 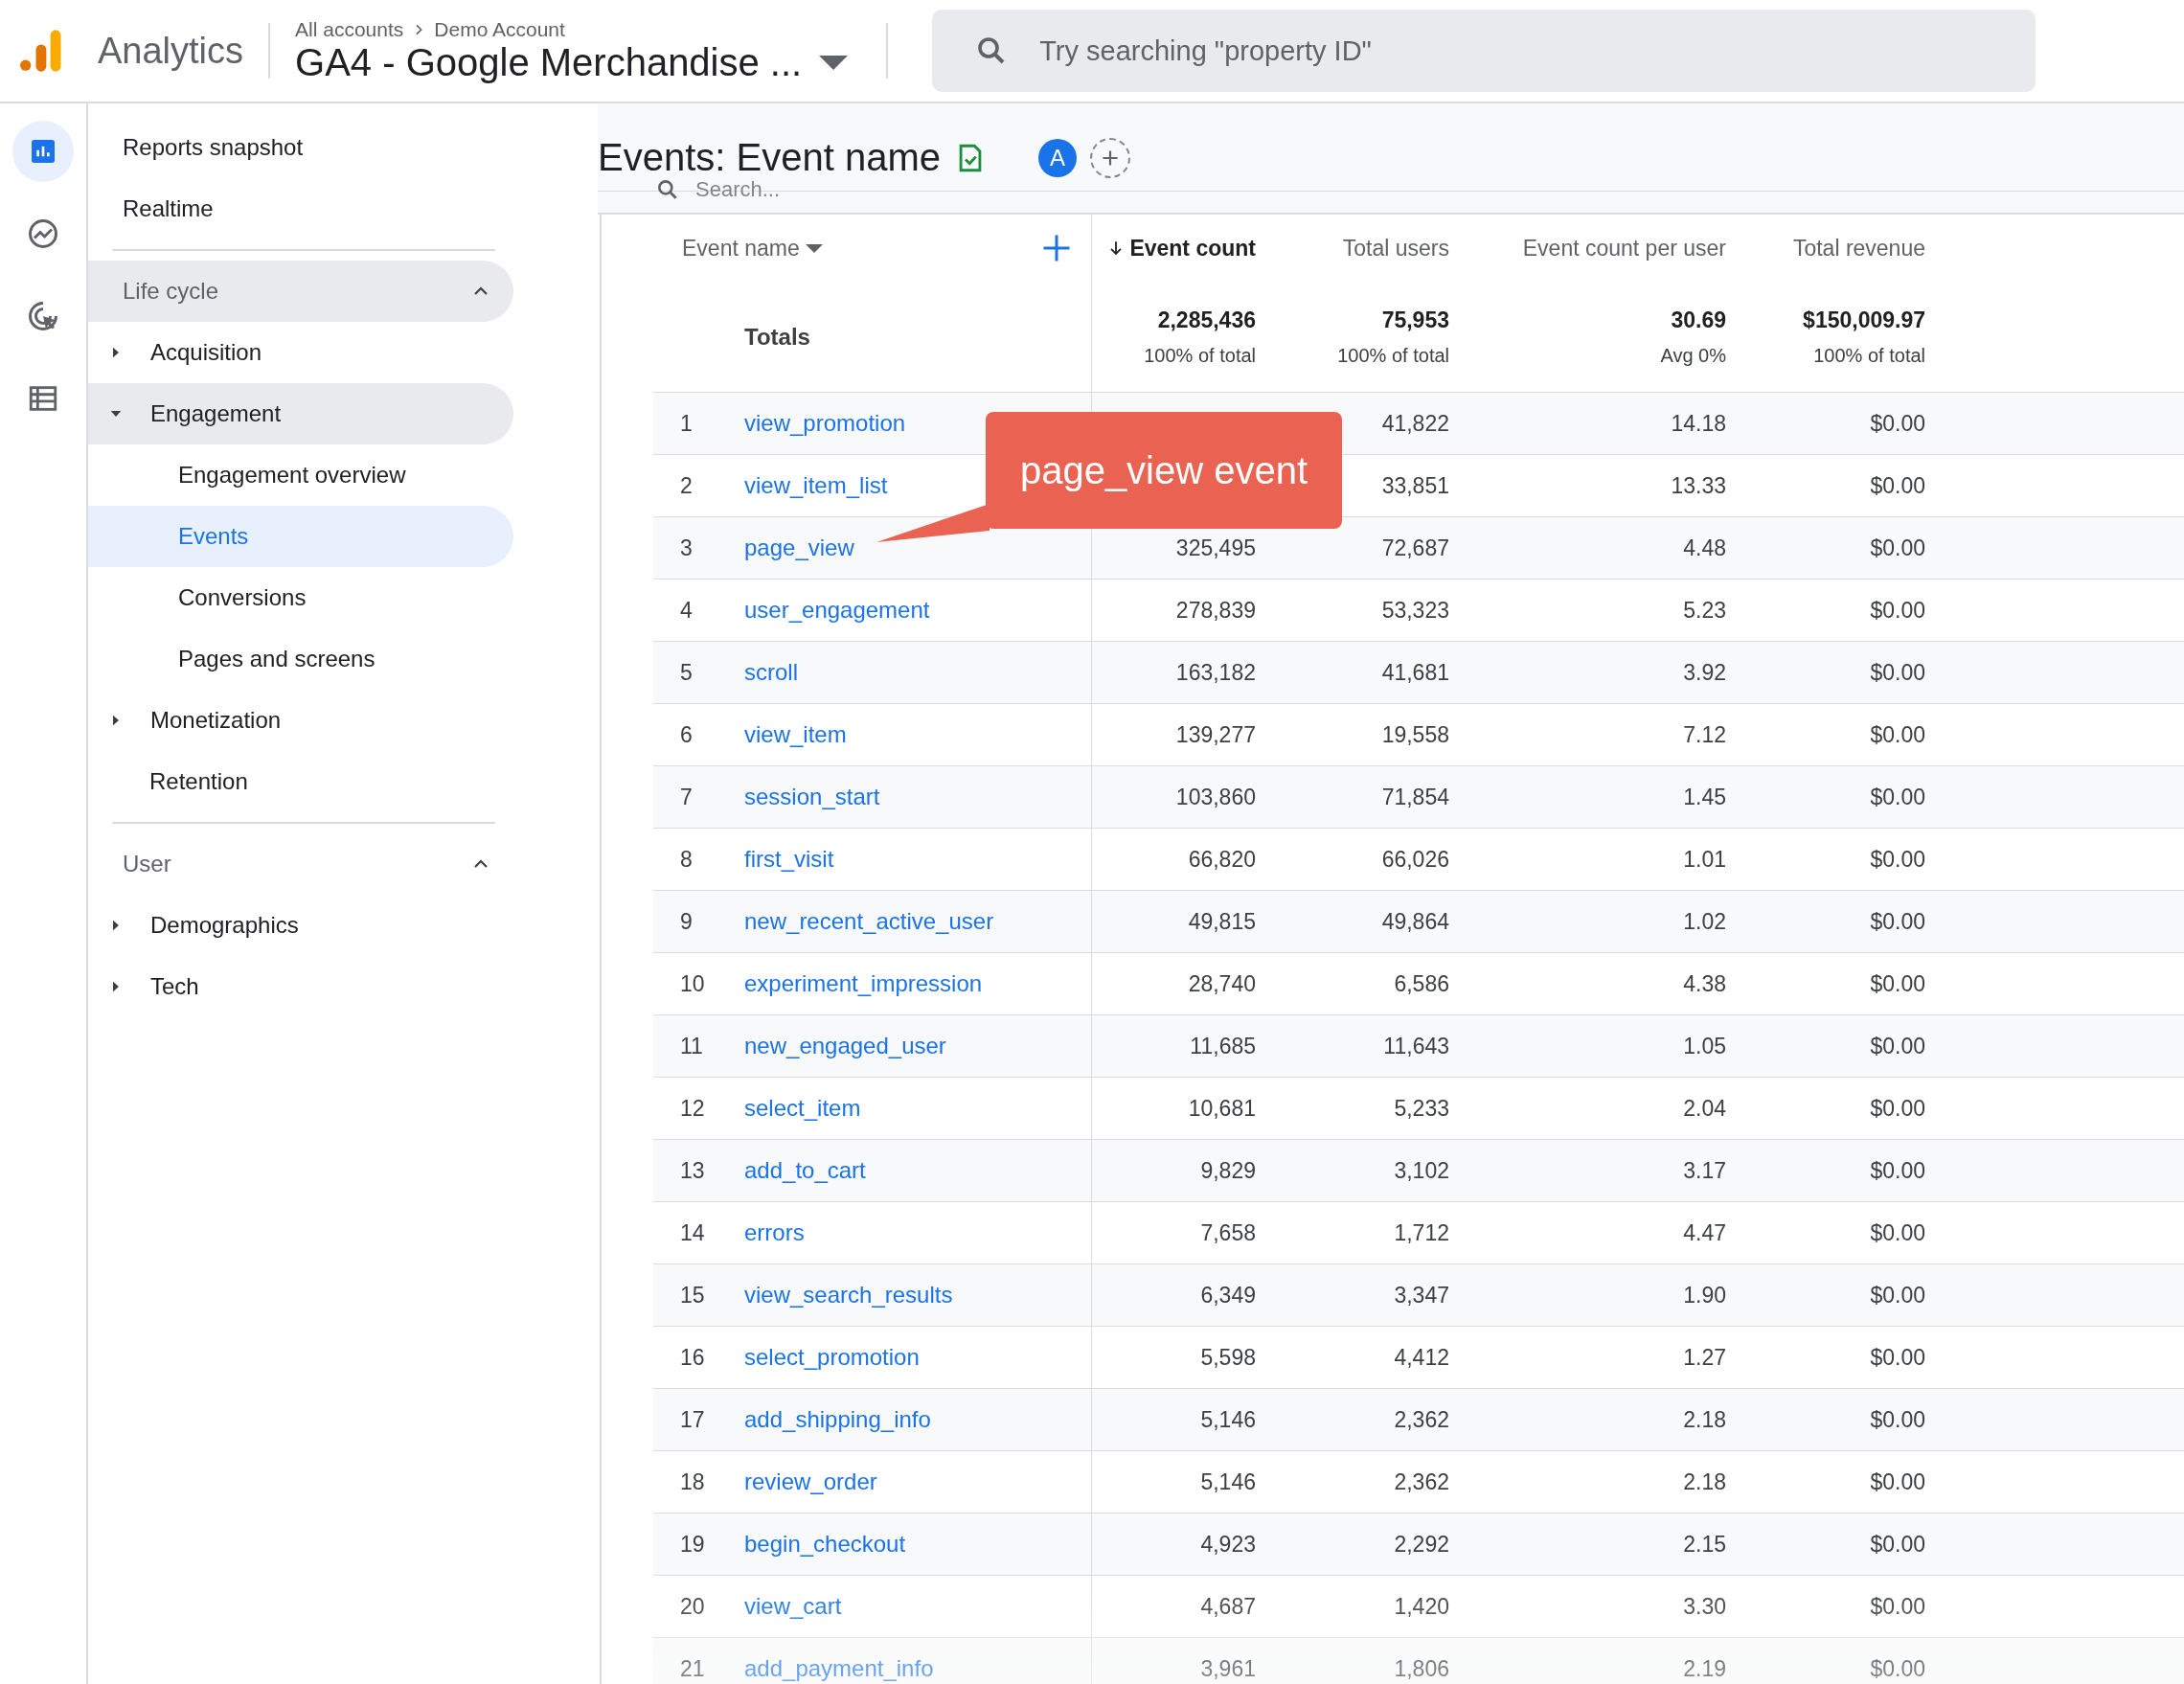 I want to click on totals-label: Totals, so click(x=777, y=337).